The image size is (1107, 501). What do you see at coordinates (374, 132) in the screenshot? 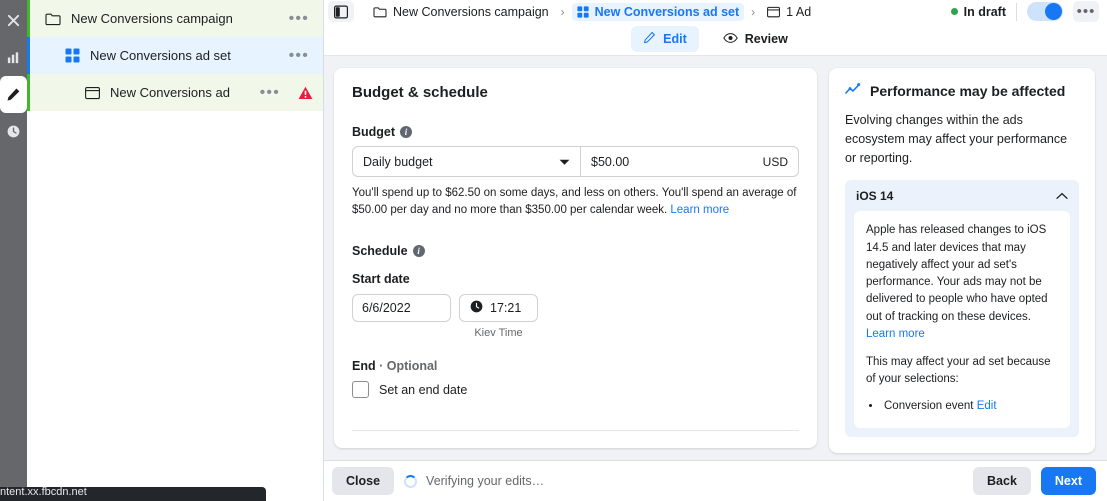
I see `budget-label-text: Budget` at bounding box center [374, 132].